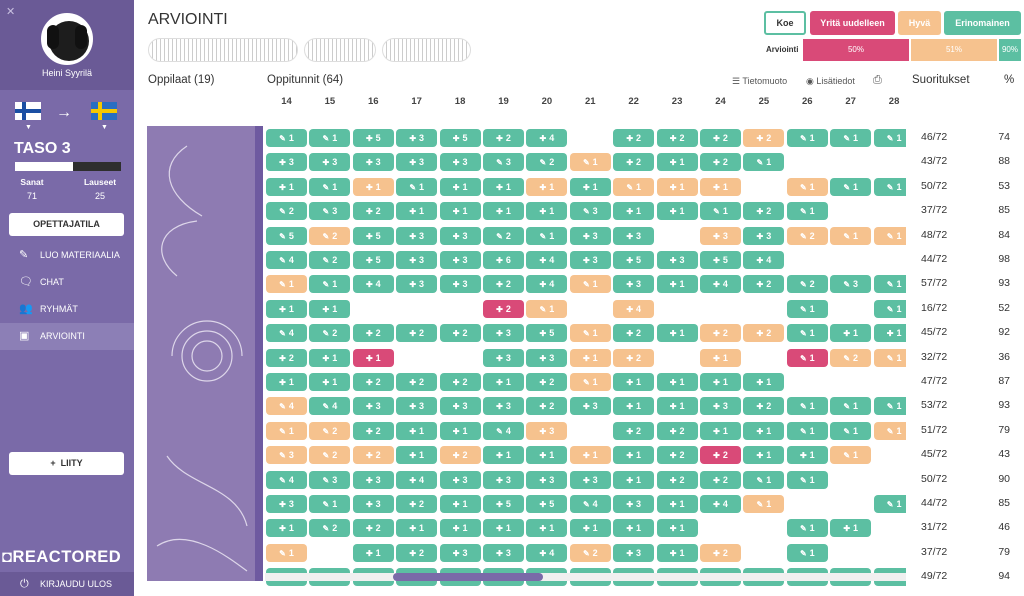 The height and width of the screenshot is (596, 1024). What do you see at coordinates (67, 336) in the screenshot?
I see `nav-assessment: ▣ ARVIOINTI` at bounding box center [67, 336].